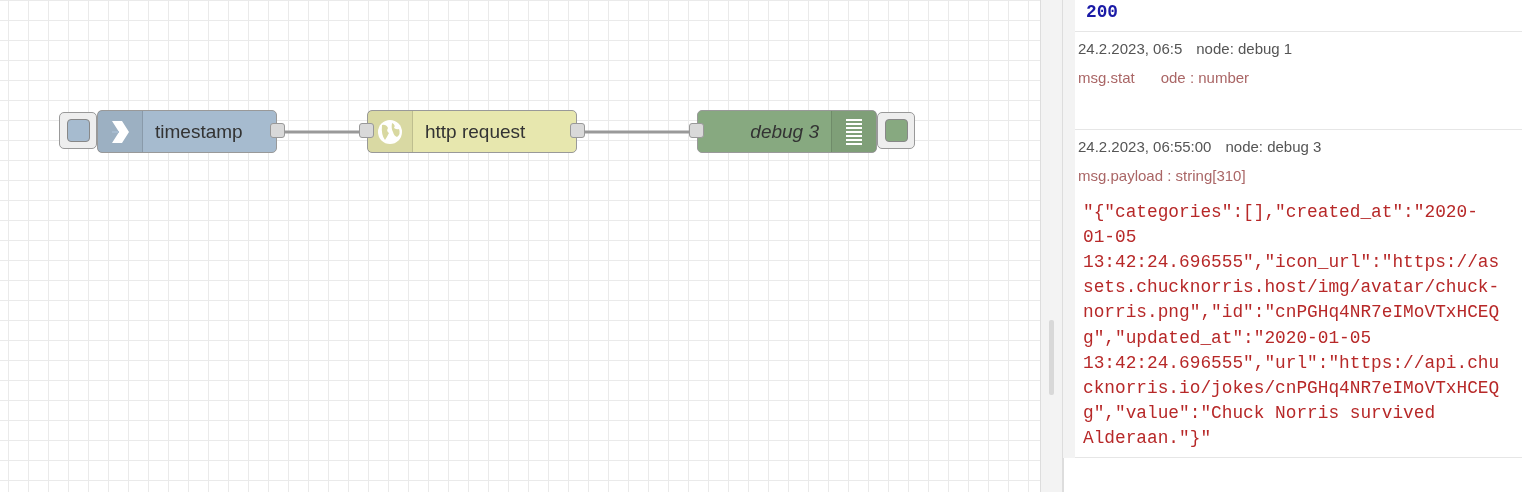  I want to click on message-property: msg.payload : string[310], so click(1162, 176).